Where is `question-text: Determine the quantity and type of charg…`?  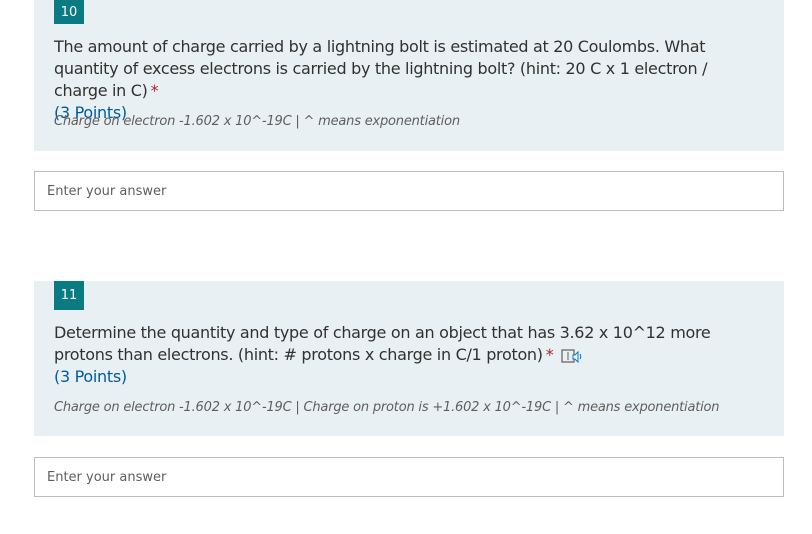 question-text: Determine the quantity and type of charg… is located at coordinates (382, 343).